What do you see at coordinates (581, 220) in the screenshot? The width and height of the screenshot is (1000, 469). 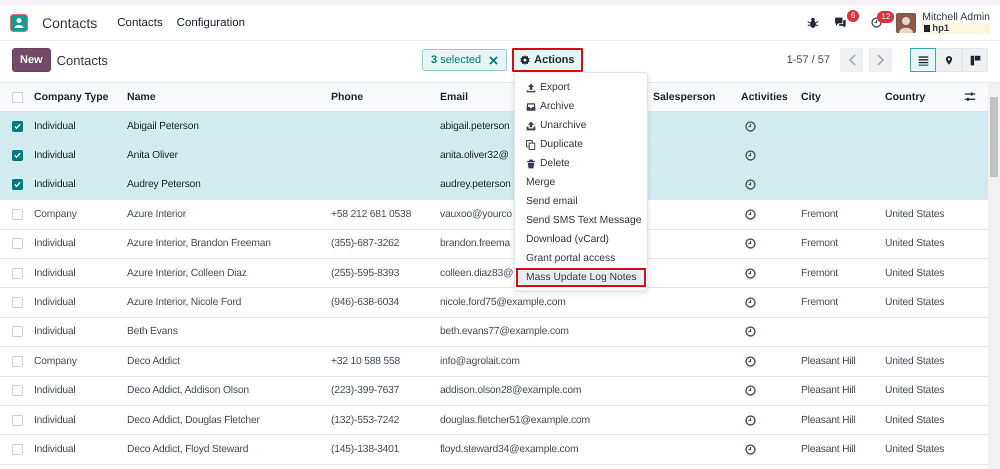 I see `menu-item: Send SMS Text Message` at bounding box center [581, 220].